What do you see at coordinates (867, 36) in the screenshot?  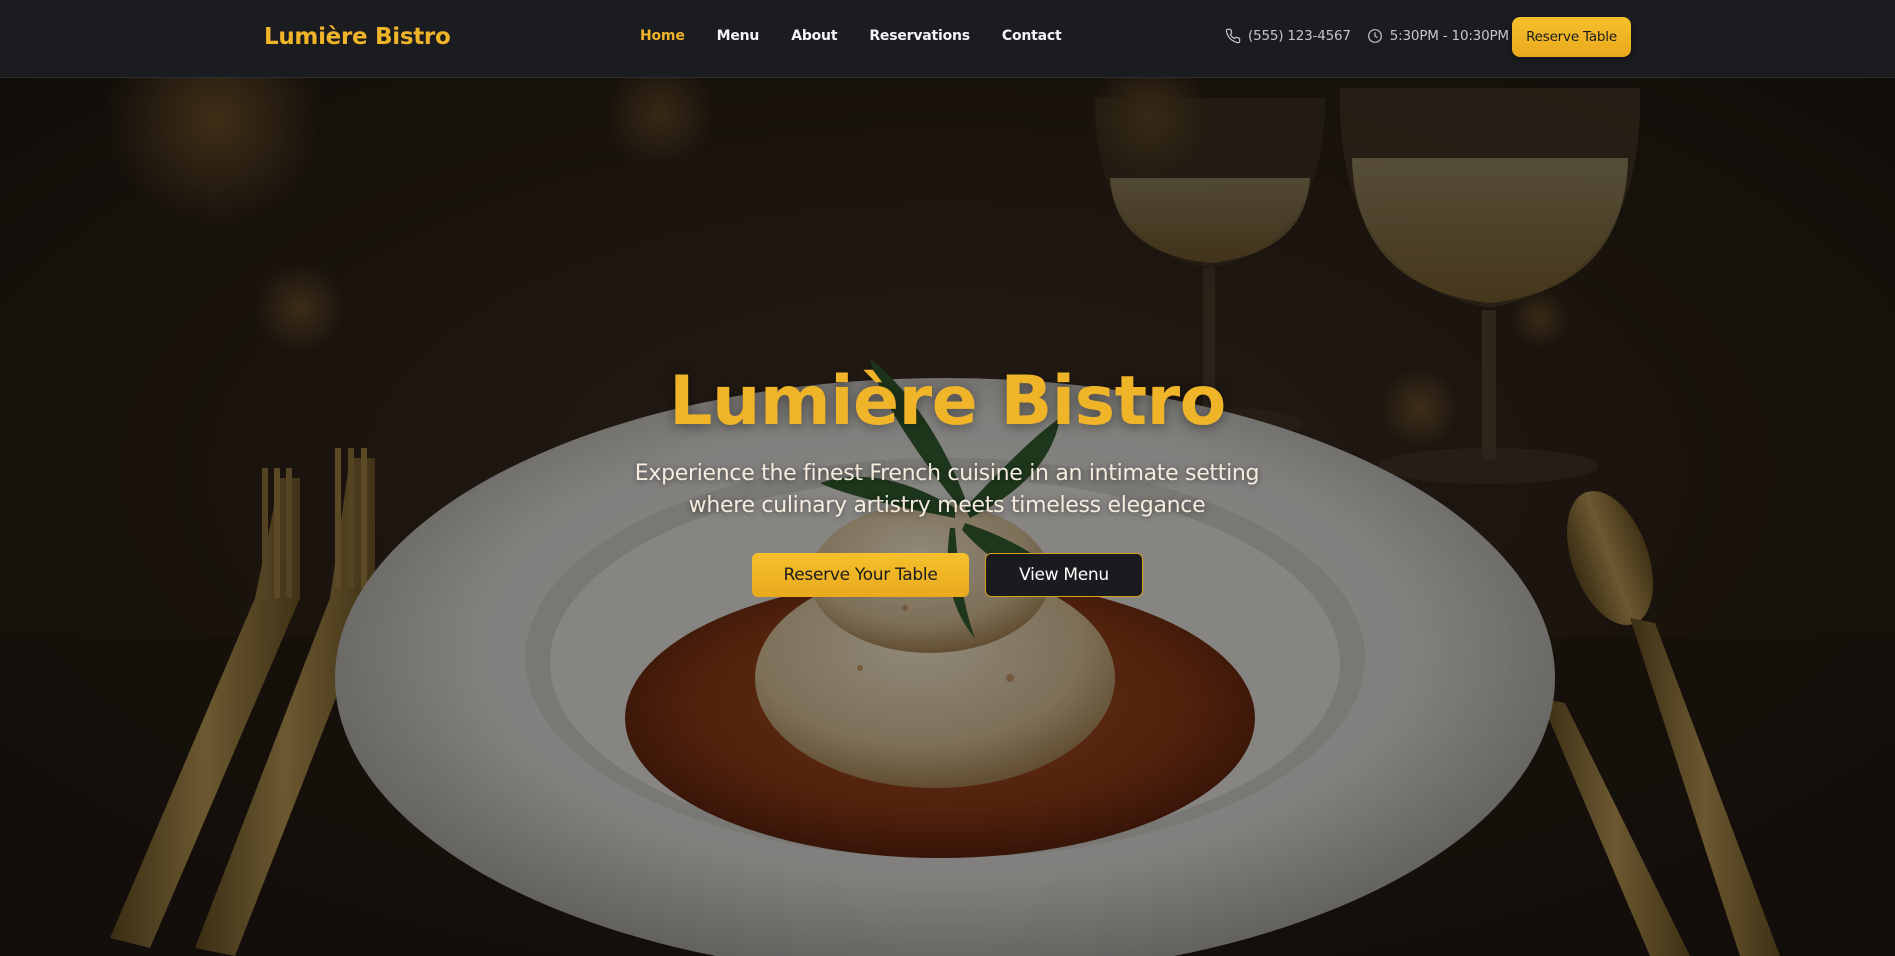 I see `main-nav: Home Menu About Reservations Contact` at bounding box center [867, 36].